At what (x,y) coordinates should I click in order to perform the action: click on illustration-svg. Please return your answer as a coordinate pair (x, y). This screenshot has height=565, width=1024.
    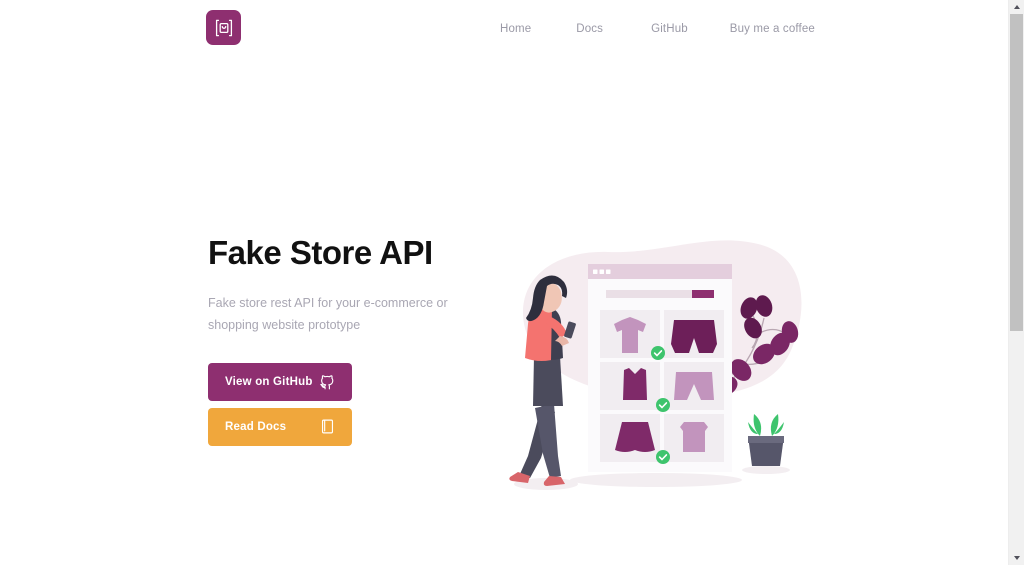
    Looking at the image, I should click on (655, 365).